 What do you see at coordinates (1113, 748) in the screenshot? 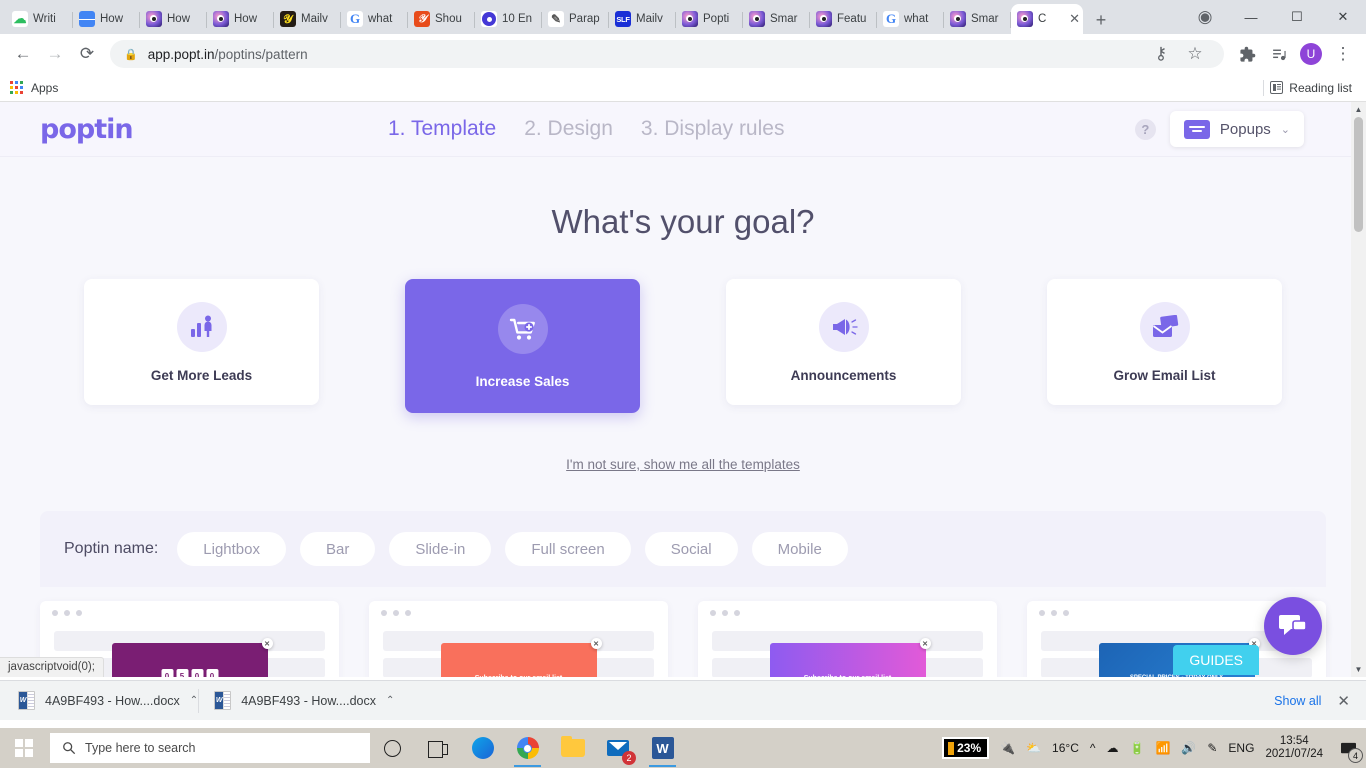
I see `onedrive-icon: ☁` at bounding box center [1113, 748].